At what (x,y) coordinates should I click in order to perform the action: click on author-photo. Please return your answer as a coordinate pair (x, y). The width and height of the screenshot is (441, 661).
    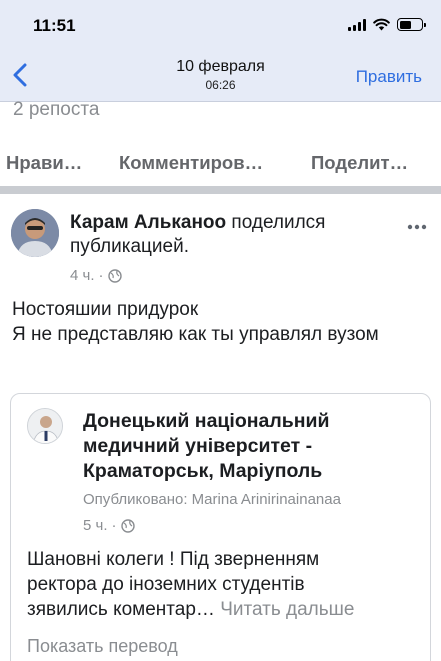
    Looking at the image, I should click on (35, 233).